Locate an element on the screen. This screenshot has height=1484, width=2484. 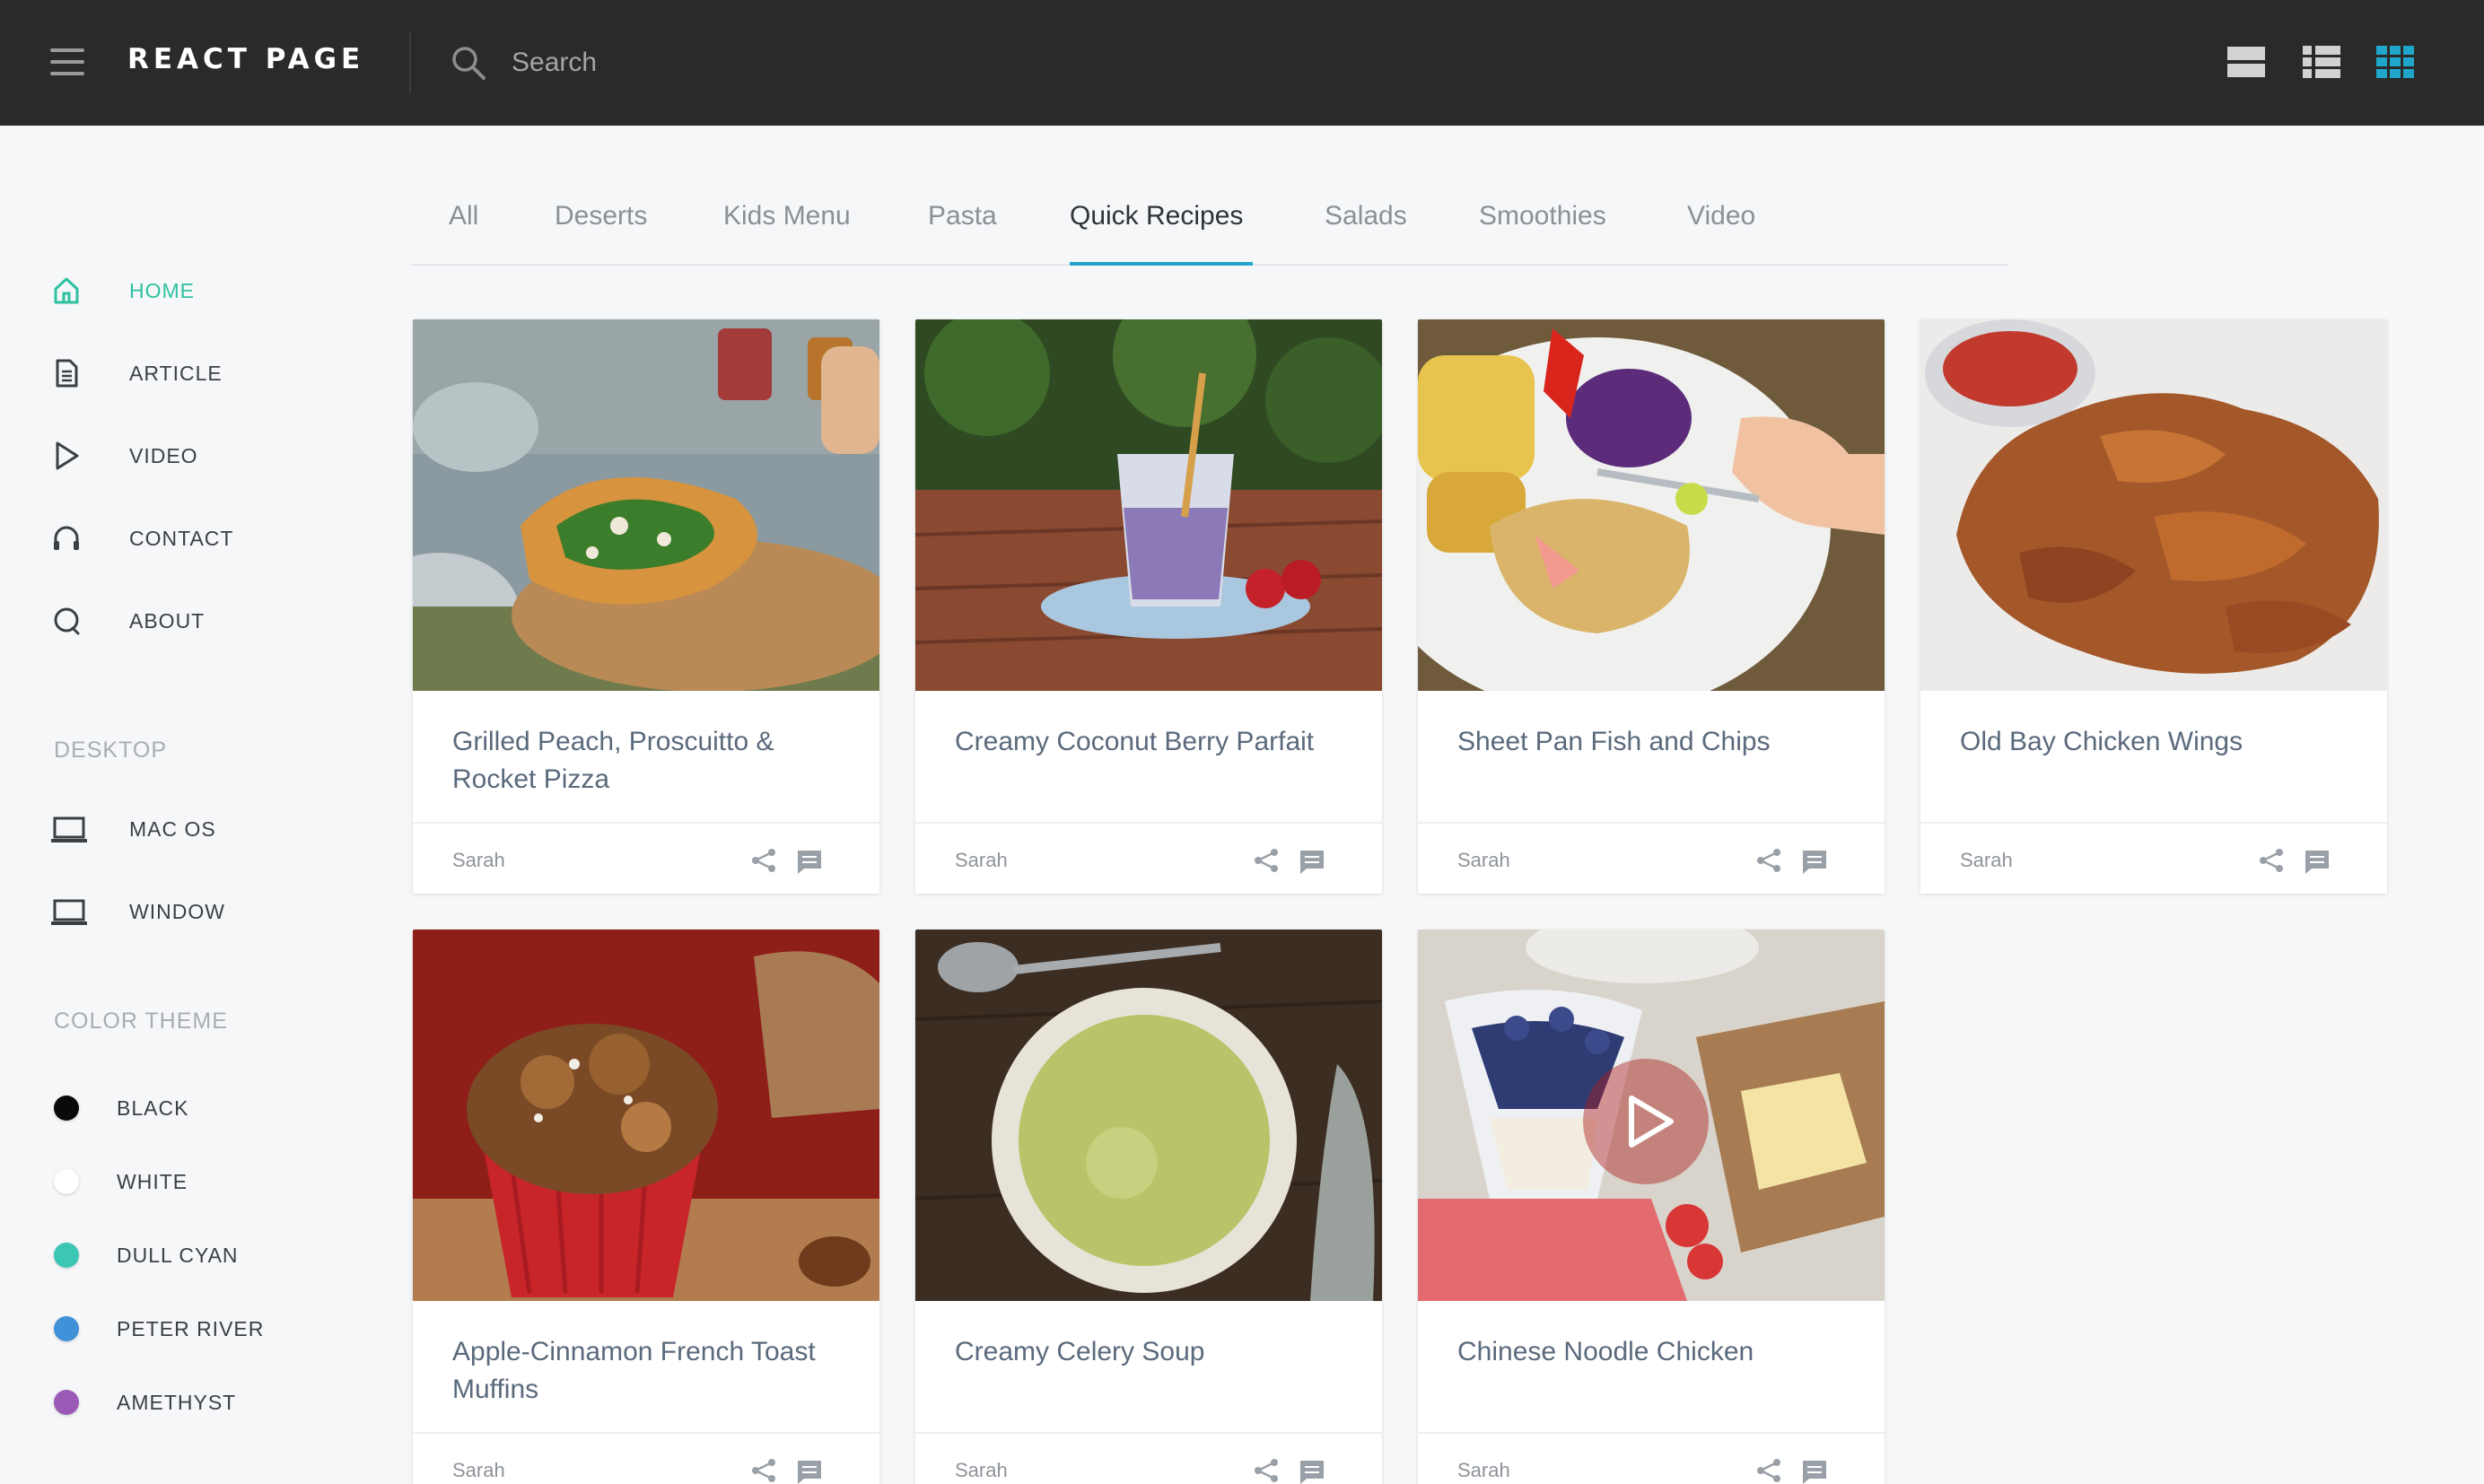
theme-option-dull-cyan: DULL CYAN is located at coordinates (207, 1255).